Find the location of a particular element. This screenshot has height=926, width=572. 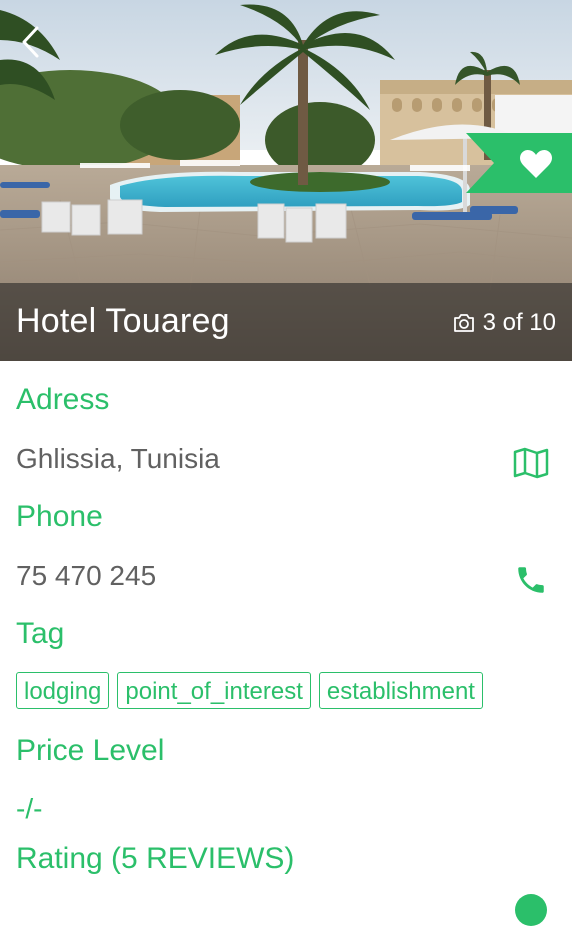

price-level-value: -/- is located at coordinates (29, 808).